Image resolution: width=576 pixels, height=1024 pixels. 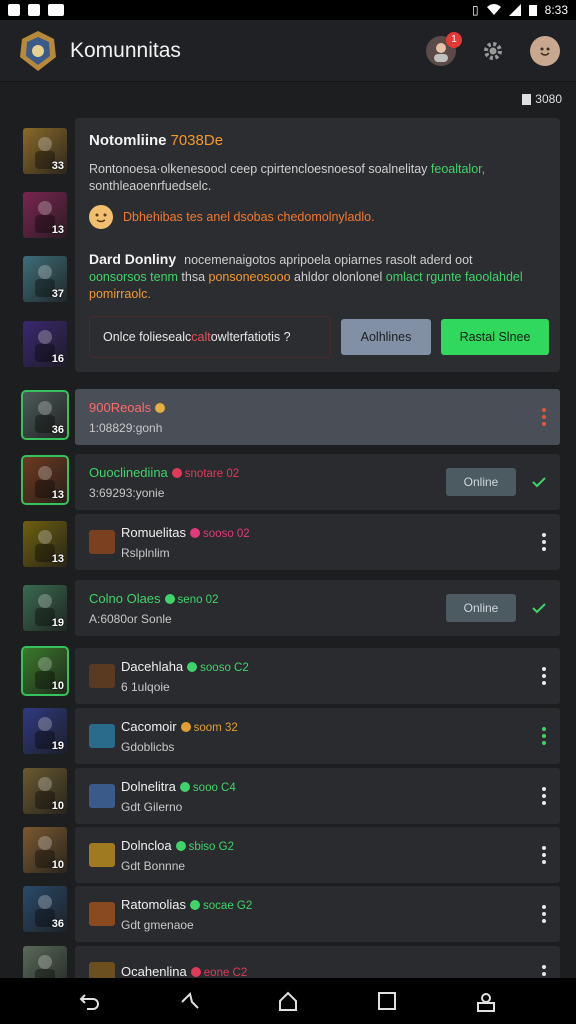 What do you see at coordinates (152, 666) in the screenshot?
I see `item-name: Dacehlaha` at bounding box center [152, 666].